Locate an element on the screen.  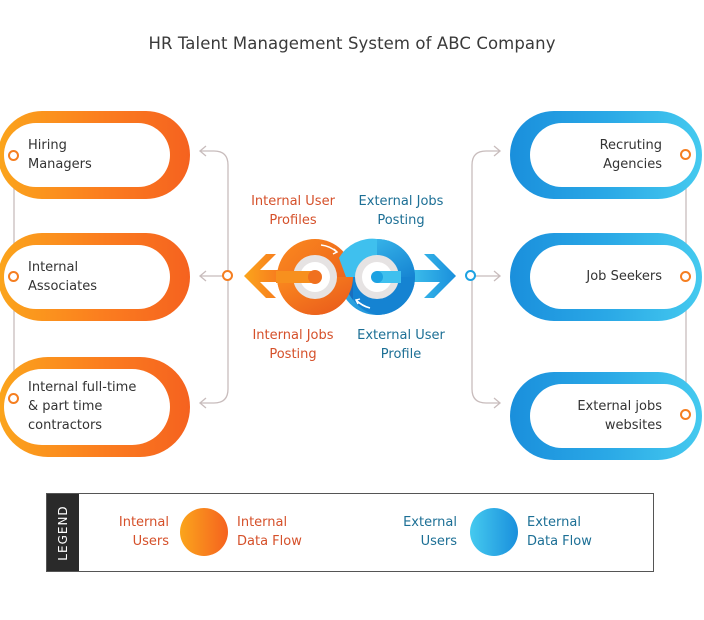
external-junction-node is located at coordinates (470, 275).